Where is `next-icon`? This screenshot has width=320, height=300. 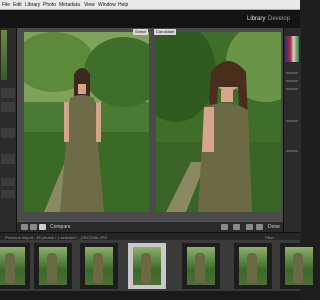 next-icon is located at coordinates (259, 227).